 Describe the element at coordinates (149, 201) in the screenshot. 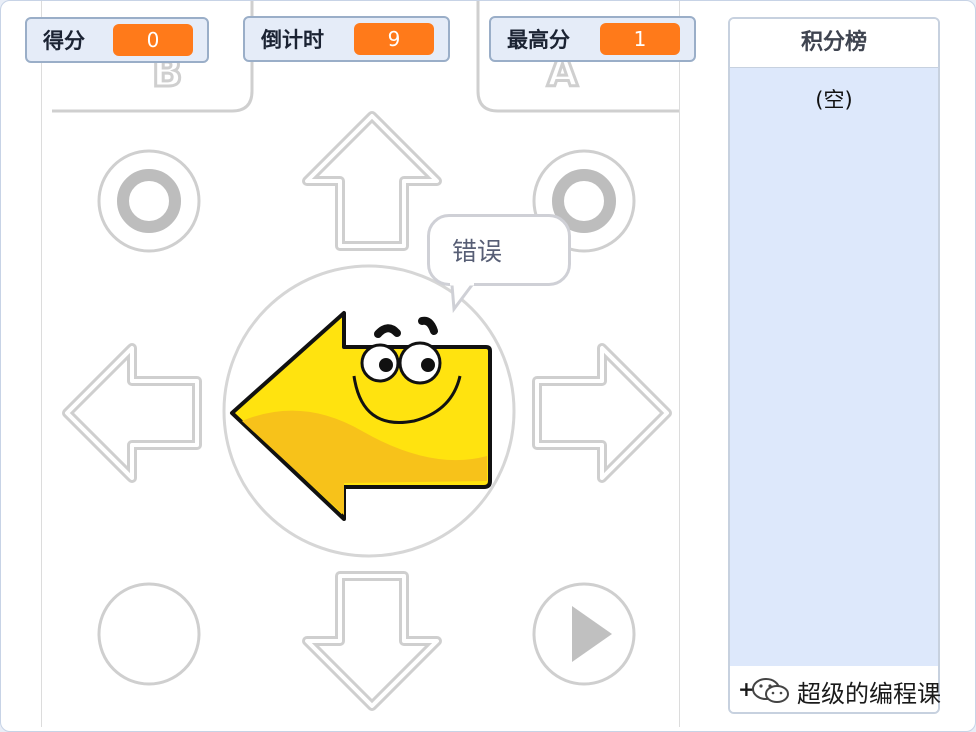

I see `ring-button-left` at that location.